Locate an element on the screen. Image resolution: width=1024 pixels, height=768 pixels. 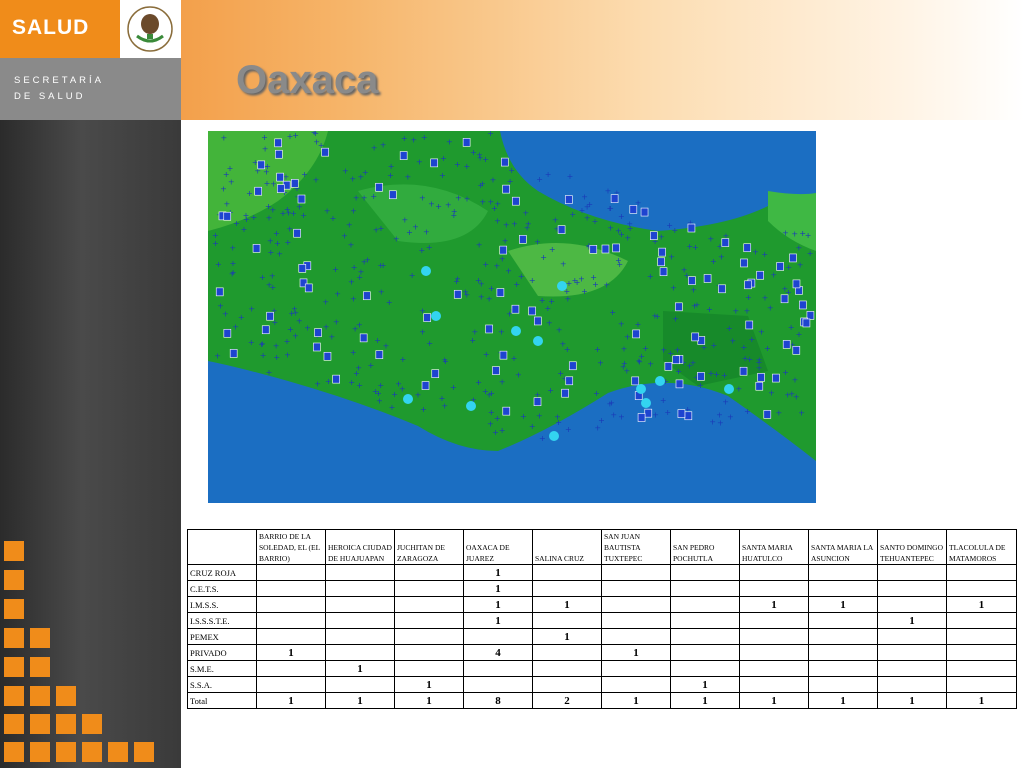
column-header: HEROICA CIUDAD DE HUAJUAPAN is located at coordinates (360, 547).